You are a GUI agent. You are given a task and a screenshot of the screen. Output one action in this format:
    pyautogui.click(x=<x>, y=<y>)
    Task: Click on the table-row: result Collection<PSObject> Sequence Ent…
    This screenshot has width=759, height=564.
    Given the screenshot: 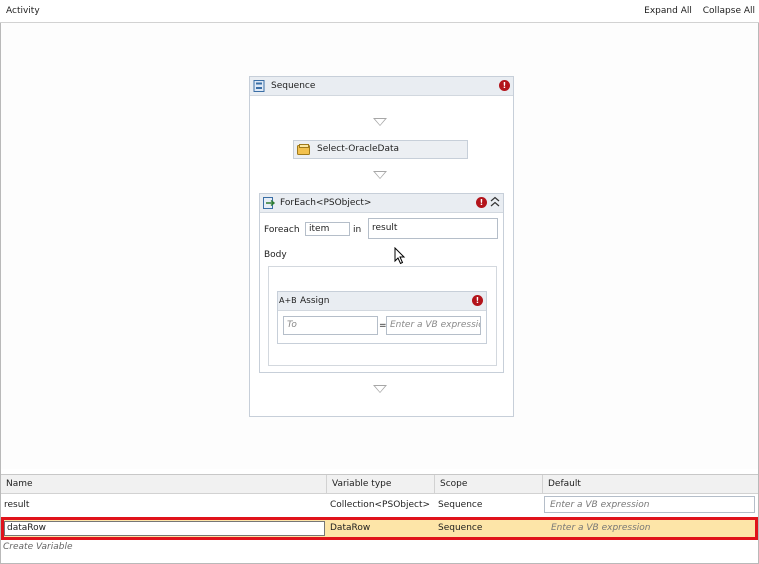 What is the action you would take?
    pyautogui.click(x=379, y=505)
    